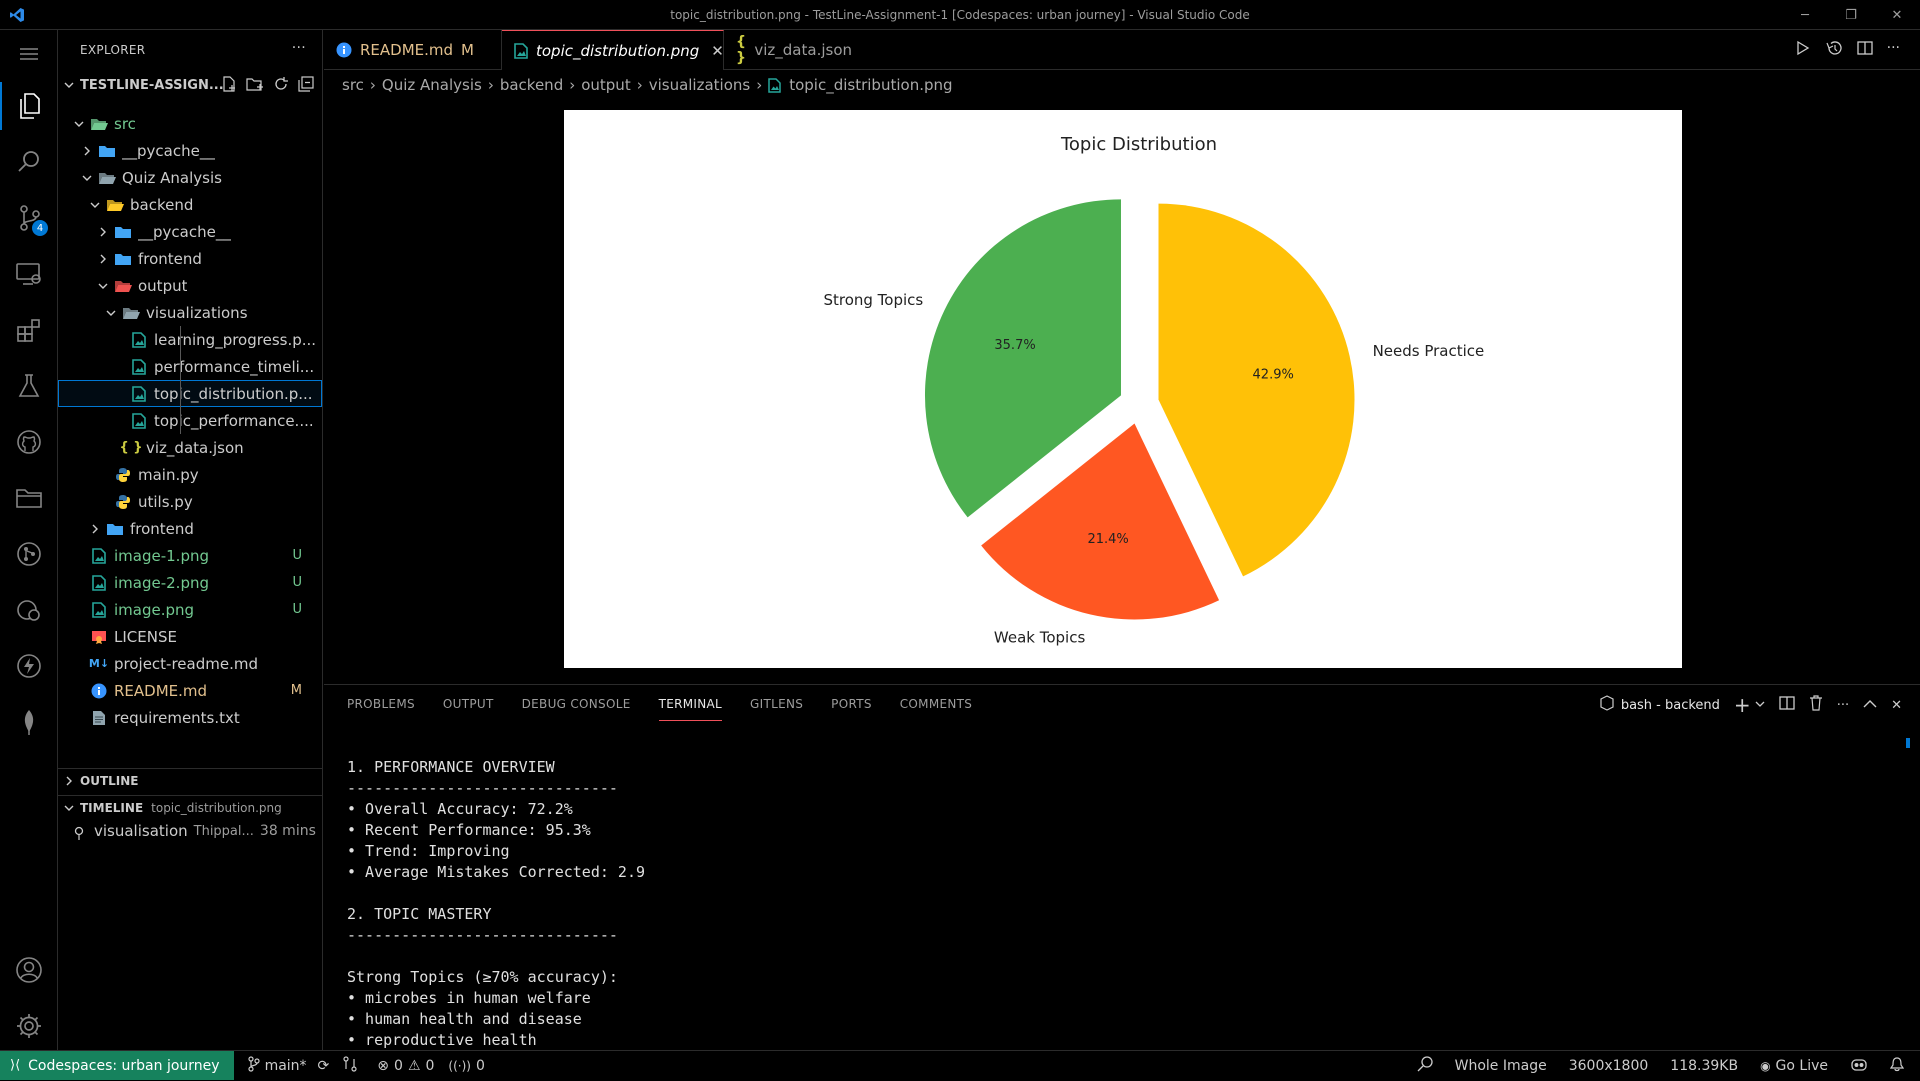  Describe the element at coordinates (29, 498) in the screenshot. I see `folder-manager-icon` at that location.